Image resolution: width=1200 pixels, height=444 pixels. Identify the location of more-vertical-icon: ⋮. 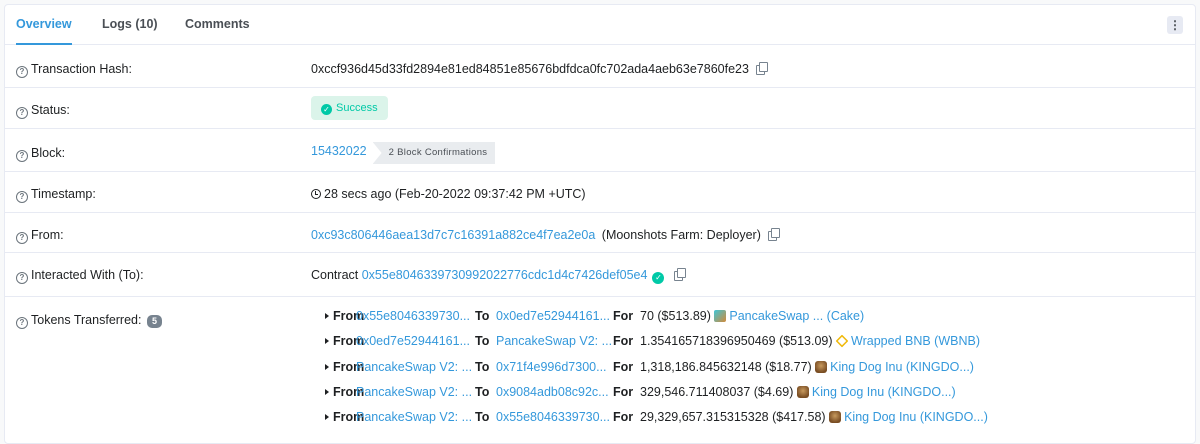
(1175, 25).